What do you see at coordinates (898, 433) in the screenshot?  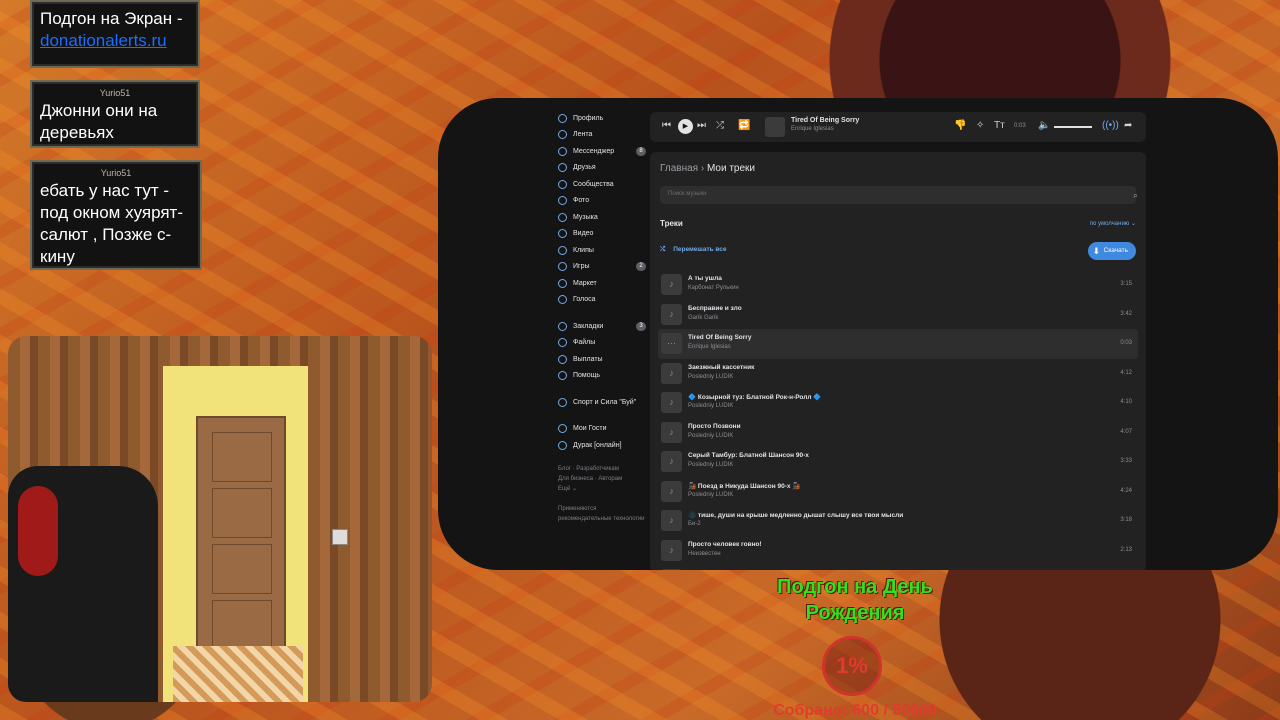 I see `track-row: ♪ Просто Позвони Posledniy LUDIK 4:07` at bounding box center [898, 433].